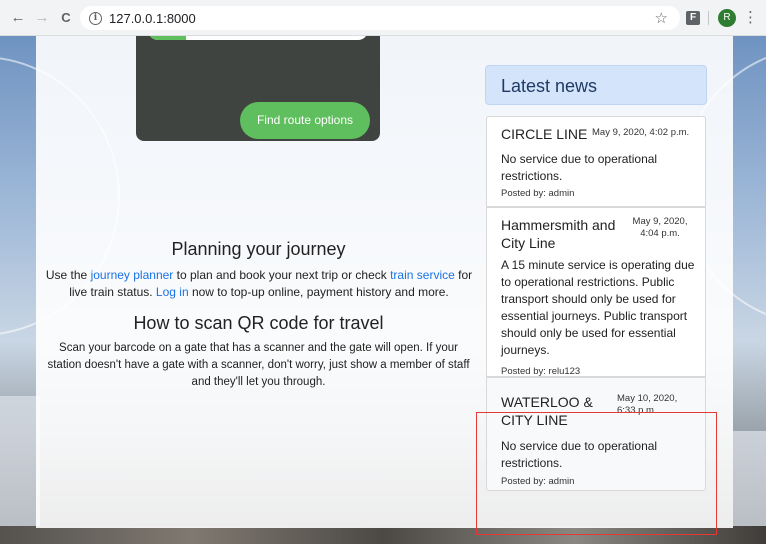 The width and height of the screenshot is (766, 544). What do you see at coordinates (750, 18) in the screenshot?
I see `browser-menu-icon: ⋮` at bounding box center [750, 18].